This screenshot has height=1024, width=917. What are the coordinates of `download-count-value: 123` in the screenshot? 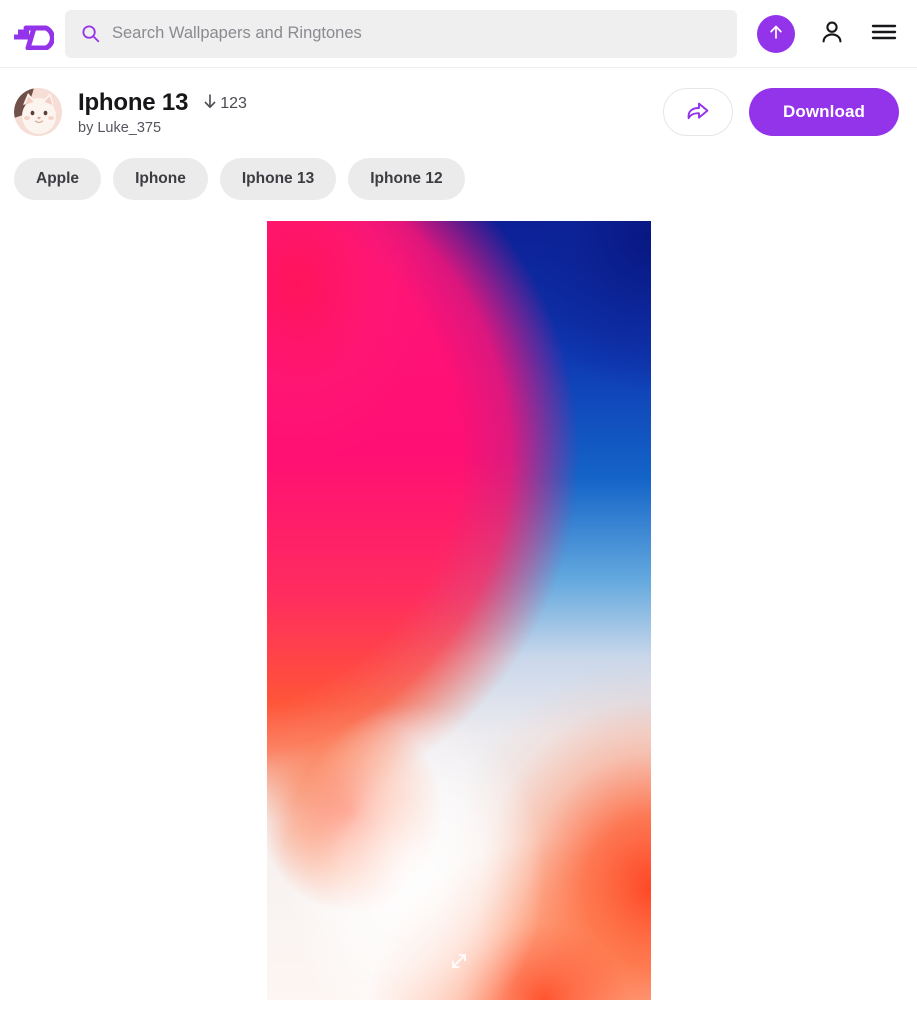 It's located at (233, 103).